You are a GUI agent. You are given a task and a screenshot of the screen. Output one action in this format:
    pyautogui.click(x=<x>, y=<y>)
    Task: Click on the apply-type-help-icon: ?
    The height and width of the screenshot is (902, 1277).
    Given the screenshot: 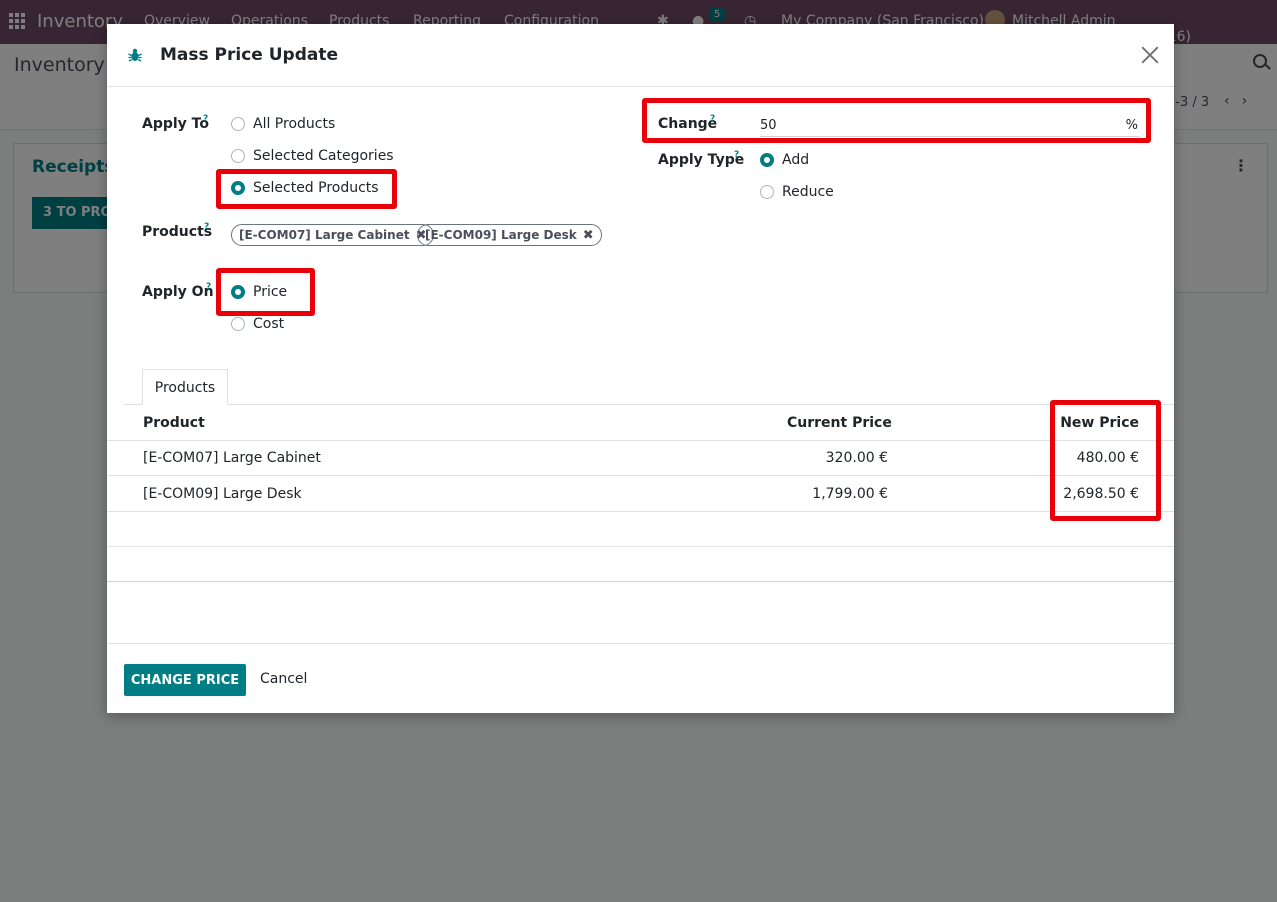 What is the action you would take?
    pyautogui.click(x=736, y=155)
    